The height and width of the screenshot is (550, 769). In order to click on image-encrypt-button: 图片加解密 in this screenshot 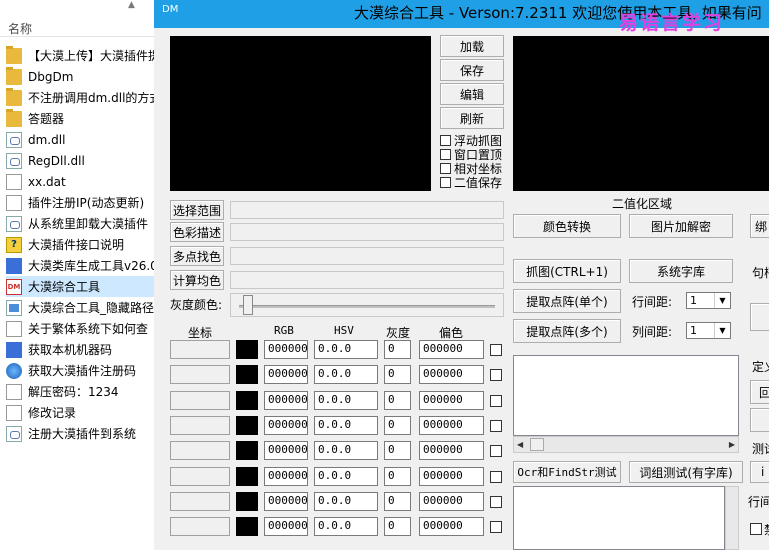, I will do `click(681, 226)`.